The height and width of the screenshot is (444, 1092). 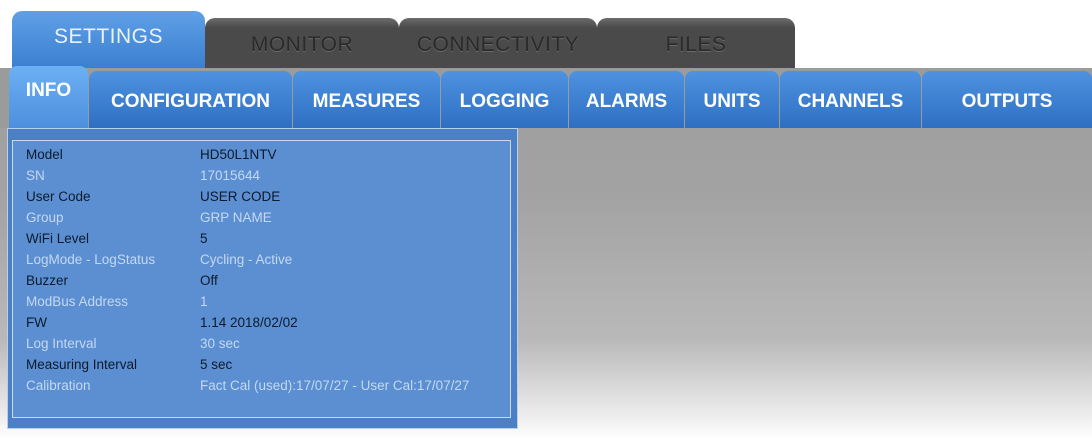 I want to click on info-value: 1, so click(x=204, y=301).